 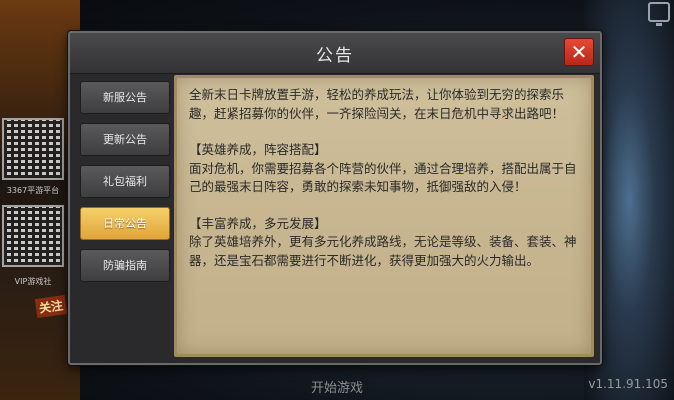 I want to click on tab-list: 新服公告 更新公告 礼包福利 日常公告 防骗指南, so click(x=125, y=186).